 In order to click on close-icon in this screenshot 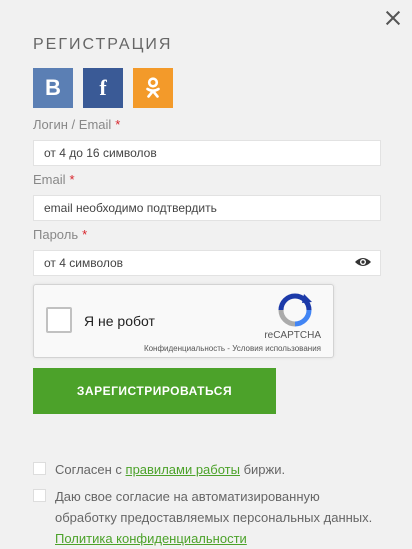, I will do `click(393, 18)`.